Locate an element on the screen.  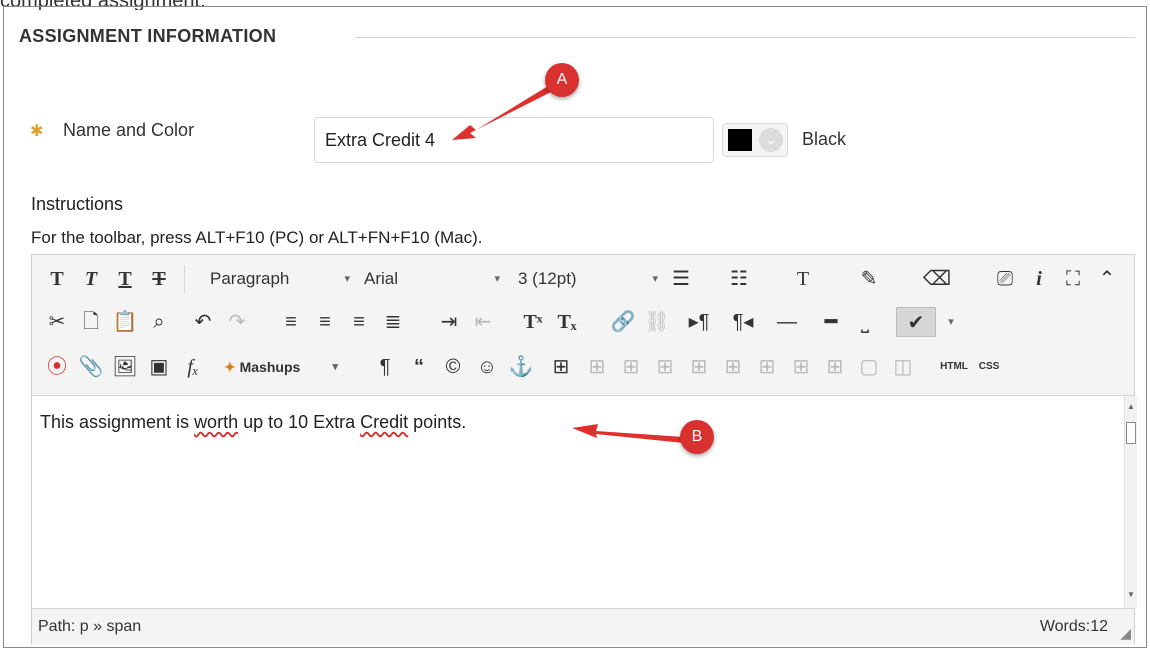
table-icon: ⊞ is located at coordinates (561, 367).